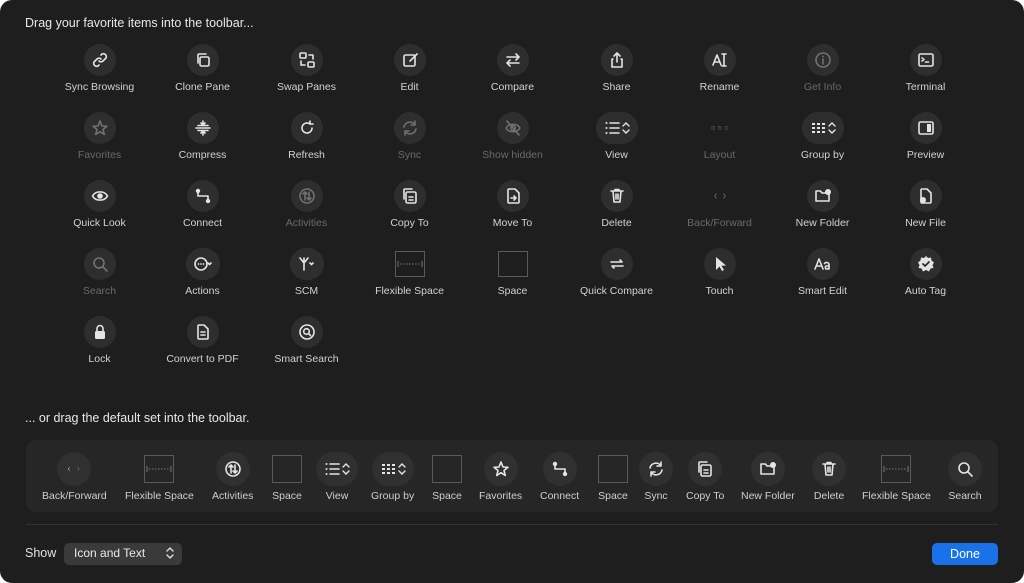 Image resolution: width=1024 pixels, height=583 pixels. What do you see at coordinates (409, 142) in the screenshot?
I see `palette-item-sync: Sync` at bounding box center [409, 142].